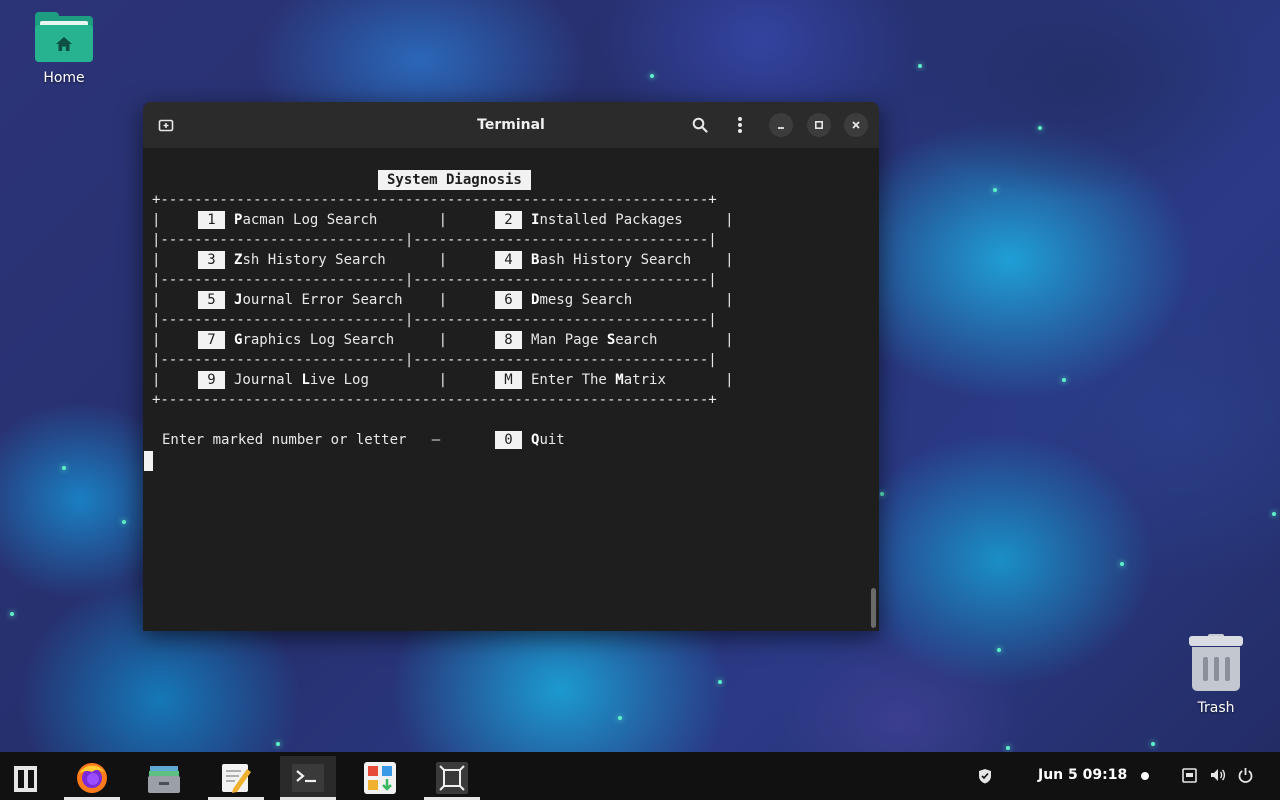 The height and width of the screenshot is (800, 1280). What do you see at coordinates (611, 260) in the screenshot?
I see `menu-option-bash-history-search: Bash History Search` at bounding box center [611, 260].